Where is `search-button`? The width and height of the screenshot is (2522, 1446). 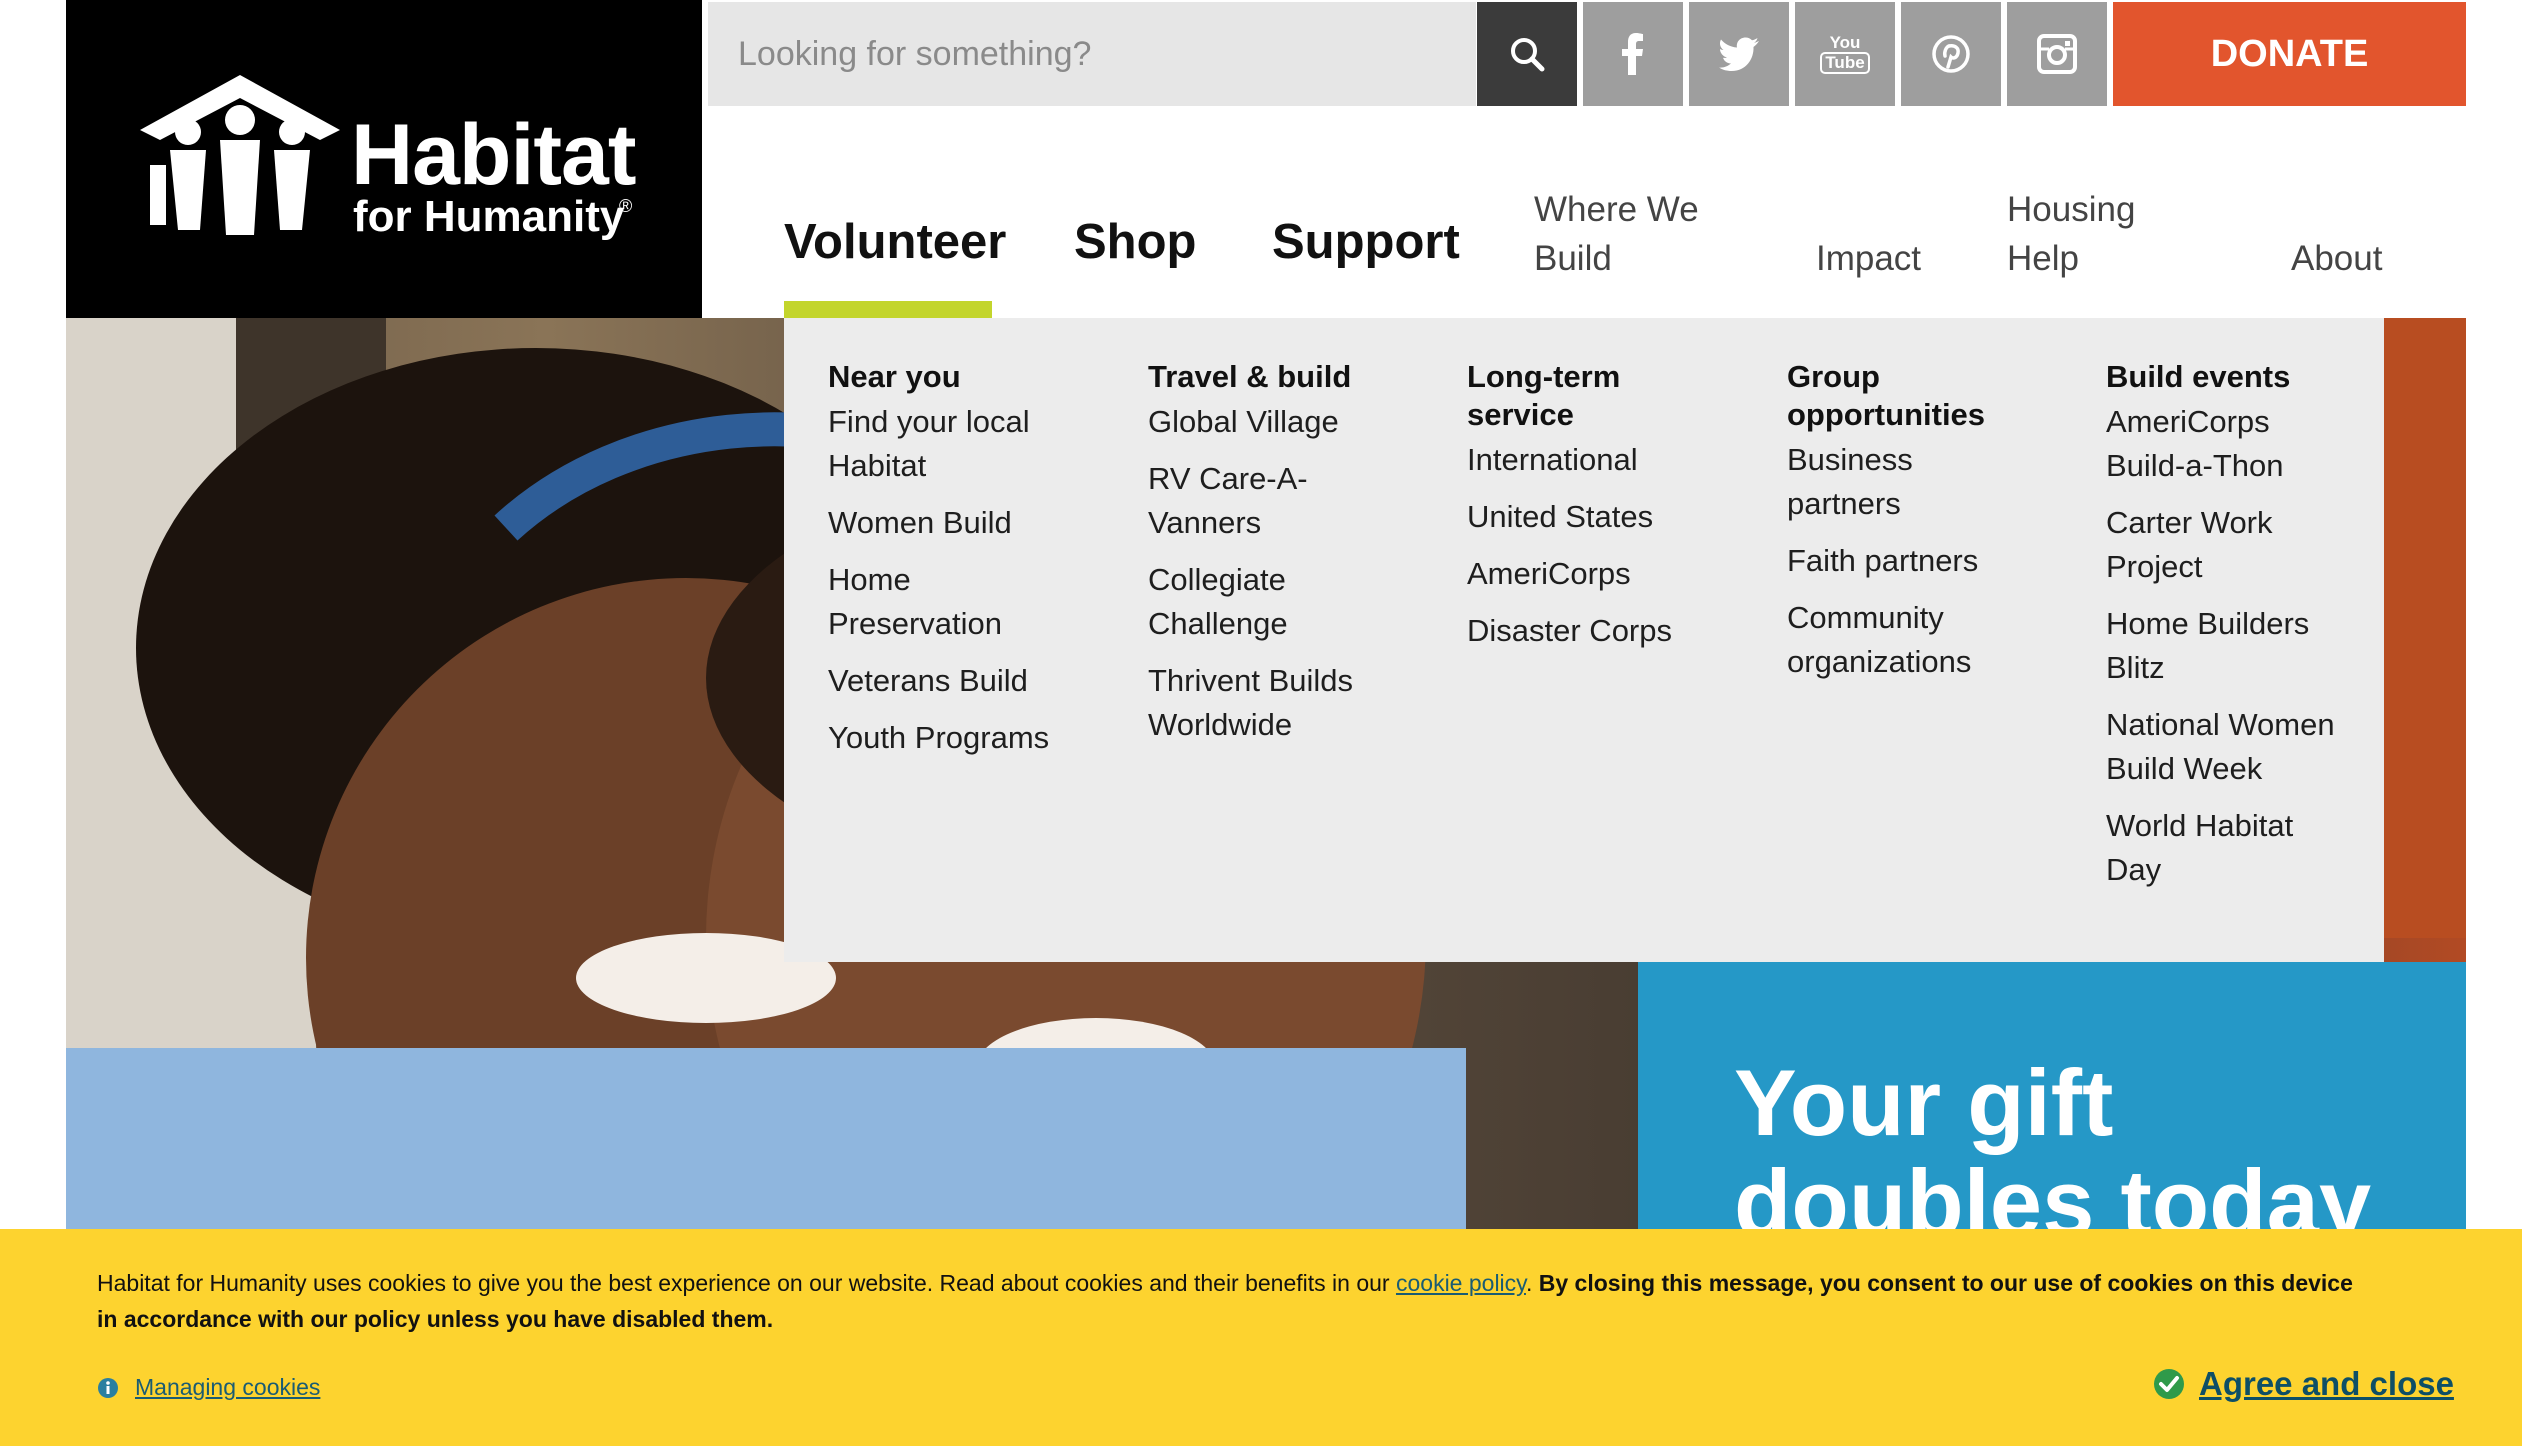
search-button is located at coordinates (1527, 54).